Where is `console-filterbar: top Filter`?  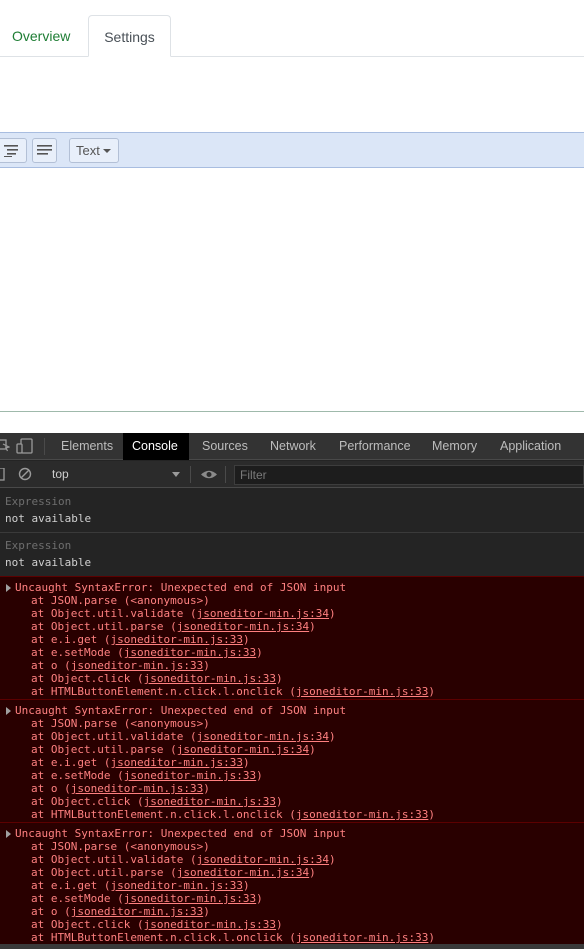 console-filterbar: top Filter is located at coordinates (292, 474).